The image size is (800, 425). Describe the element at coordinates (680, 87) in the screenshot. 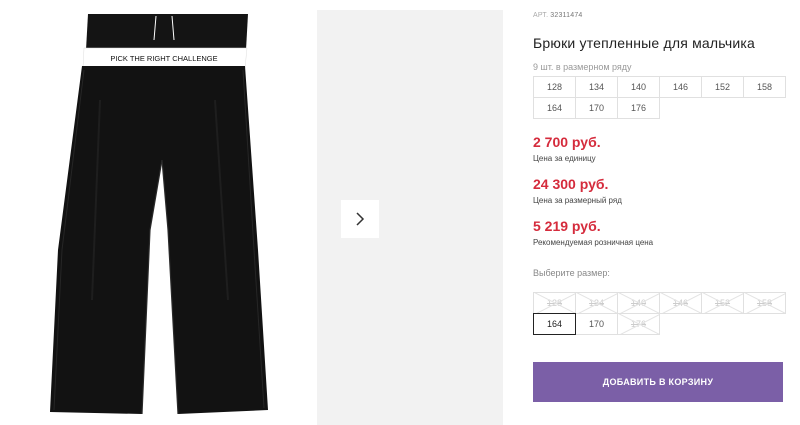

I see `size-row-cell: 146` at that location.